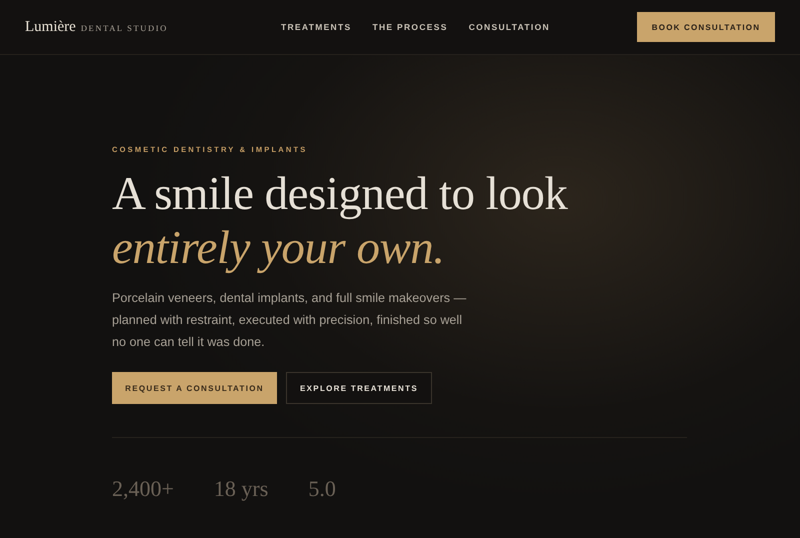  Describe the element at coordinates (50, 27) in the screenshot. I see `logo: Lumière` at that location.